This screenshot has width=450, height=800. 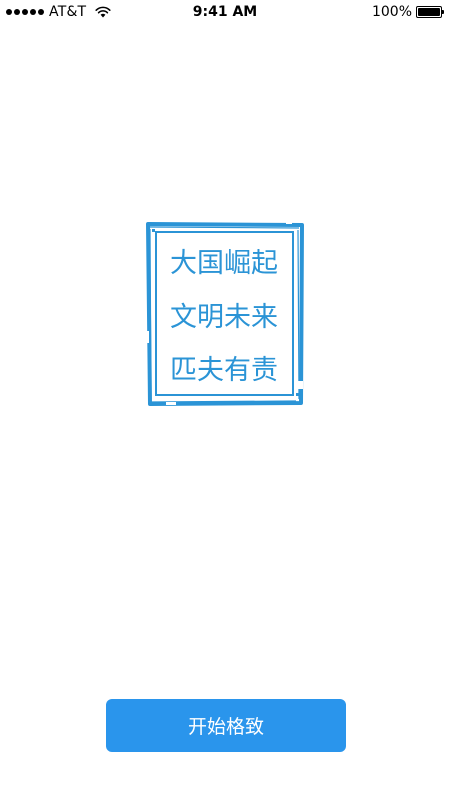 I want to click on seal-line-3: 匹夫有责, so click(x=224, y=370).